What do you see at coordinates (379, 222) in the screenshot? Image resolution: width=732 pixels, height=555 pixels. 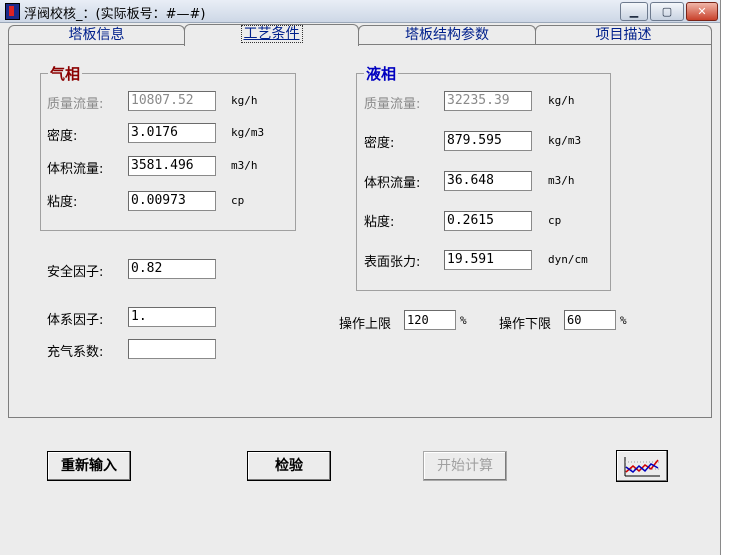 I see `liquid-viscosity-label: 粘度:` at bounding box center [379, 222].